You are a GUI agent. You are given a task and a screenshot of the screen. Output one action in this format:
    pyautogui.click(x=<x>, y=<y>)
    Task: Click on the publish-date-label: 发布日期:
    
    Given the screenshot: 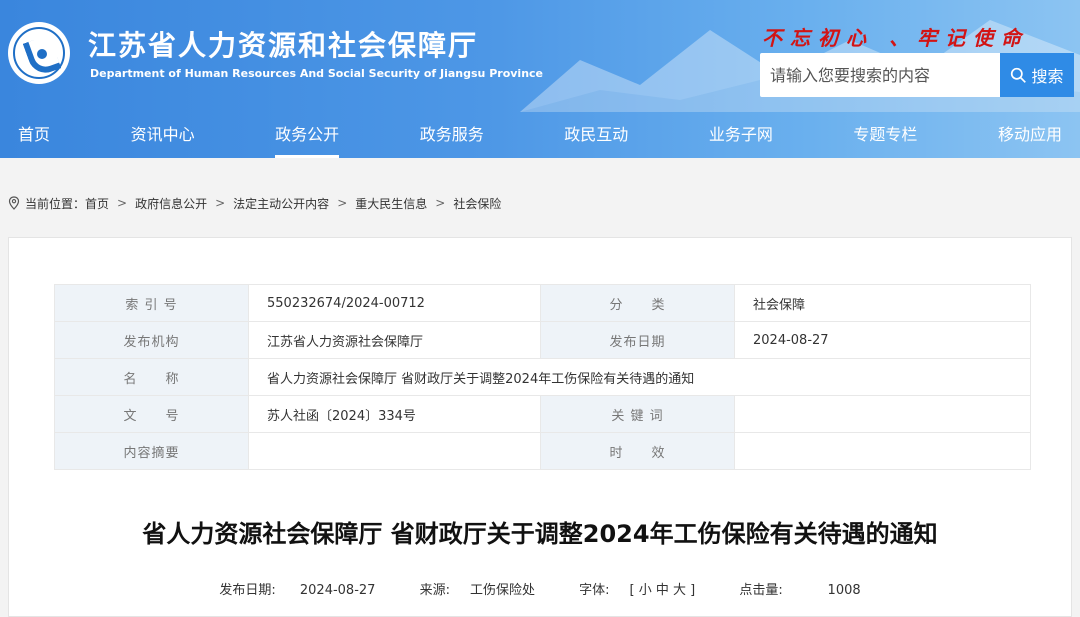 What is the action you would take?
    pyautogui.click(x=247, y=590)
    